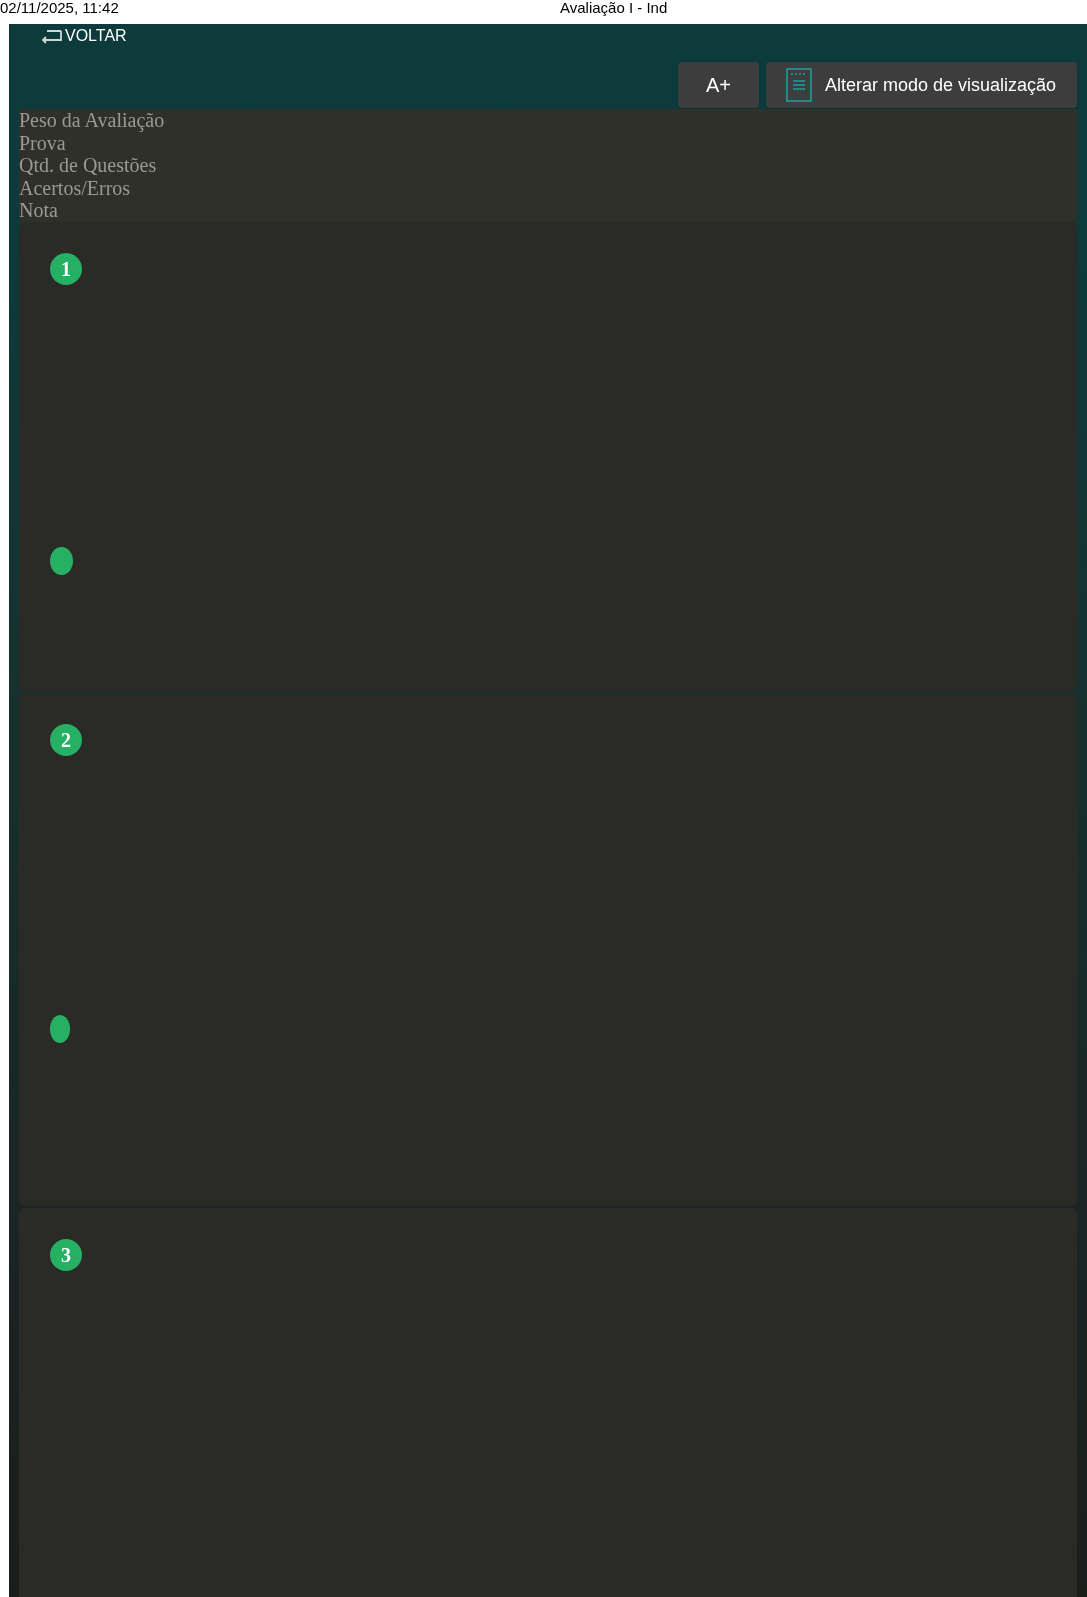 This screenshot has width=1087, height=1597. I want to click on font-size-button: A+, so click(718, 85).